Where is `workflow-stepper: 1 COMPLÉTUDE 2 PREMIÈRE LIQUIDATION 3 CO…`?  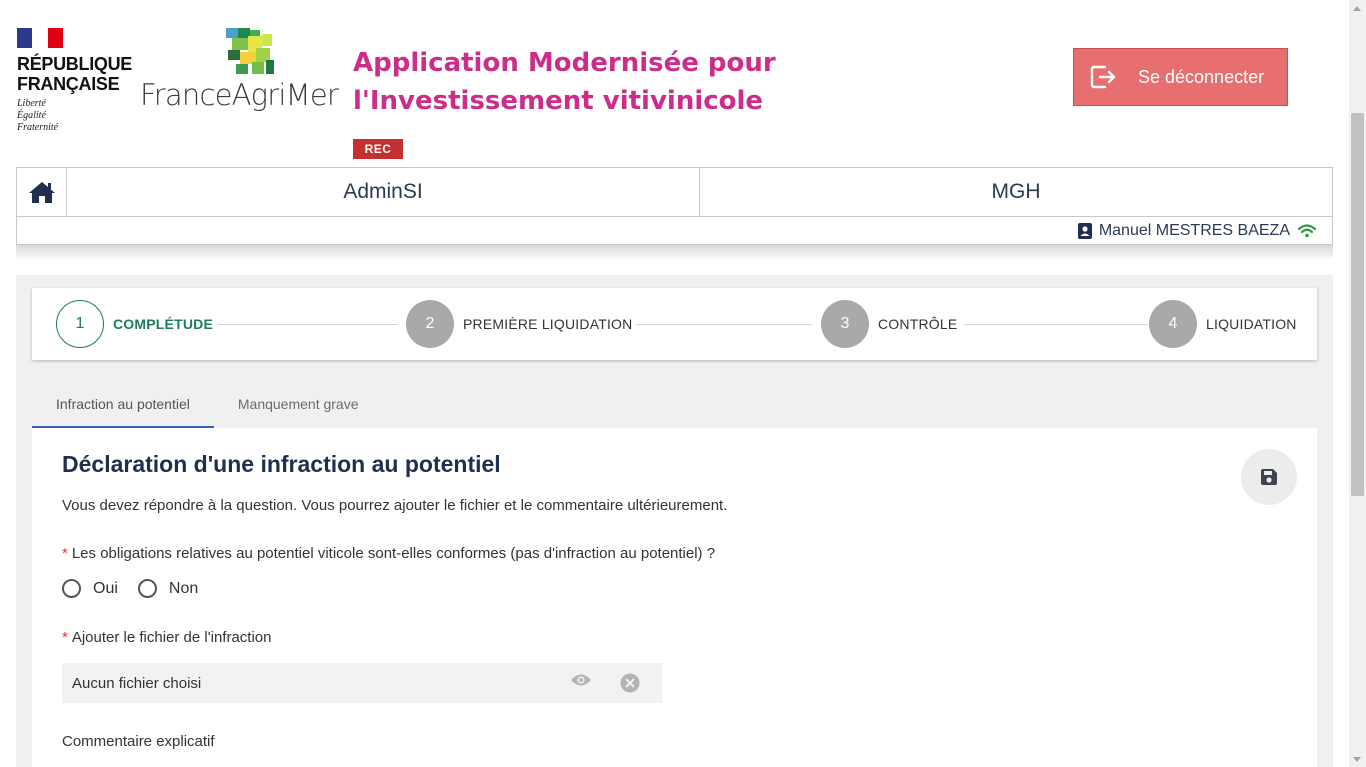 workflow-stepper: 1 COMPLÉTUDE 2 PREMIÈRE LIQUIDATION 3 CO… is located at coordinates (674, 324).